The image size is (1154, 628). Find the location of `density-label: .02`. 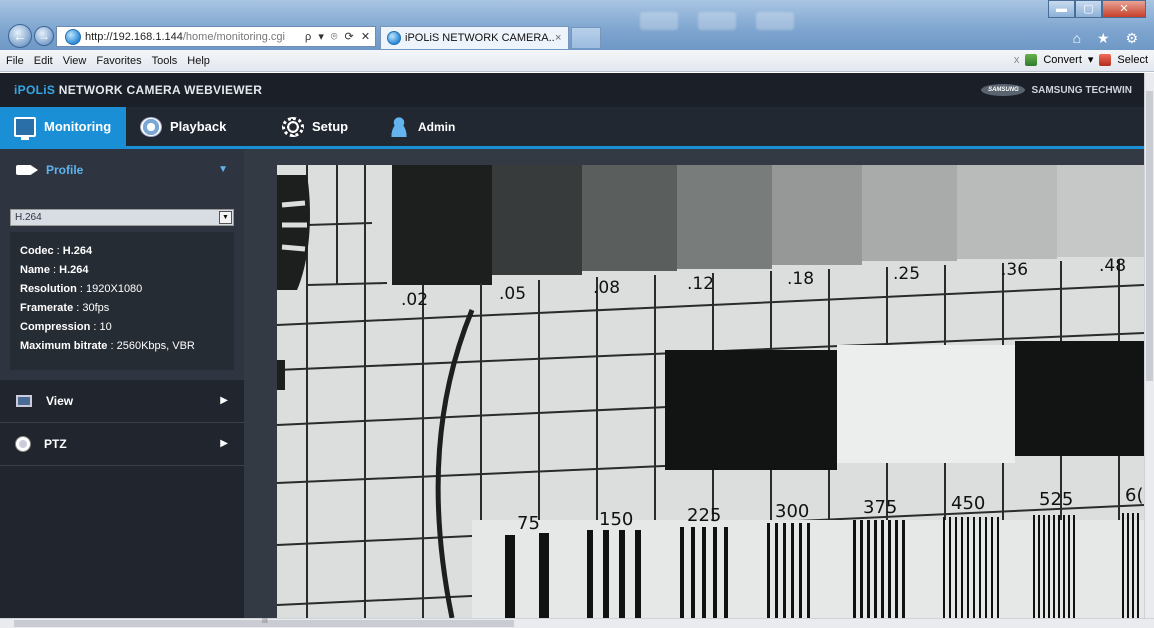

density-label: .02 is located at coordinates (414, 300).